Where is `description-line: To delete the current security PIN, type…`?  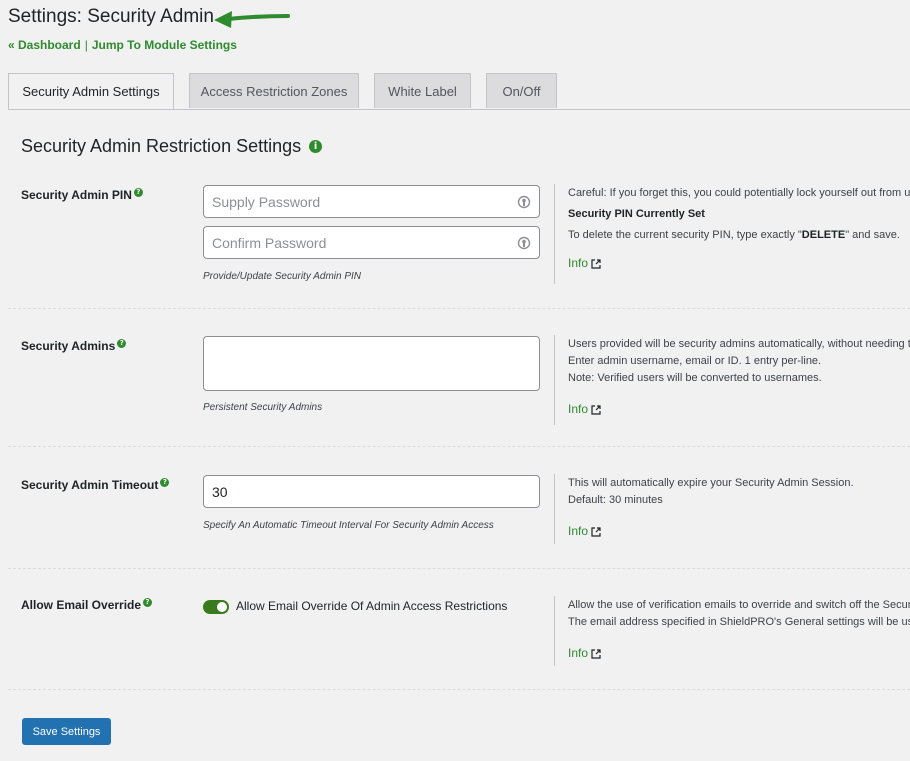 description-line: To delete the current security PIN, type… is located at coordinates (734, 235).